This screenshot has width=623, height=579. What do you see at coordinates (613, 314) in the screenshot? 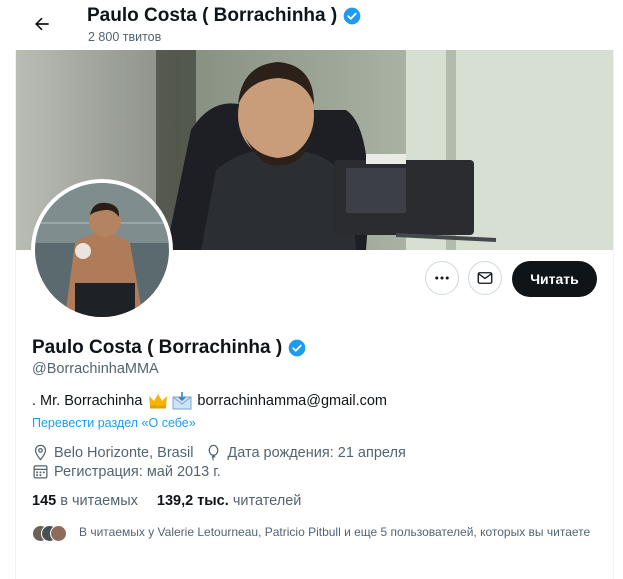
I see `column-border-right` at bounding box center [613, 314].